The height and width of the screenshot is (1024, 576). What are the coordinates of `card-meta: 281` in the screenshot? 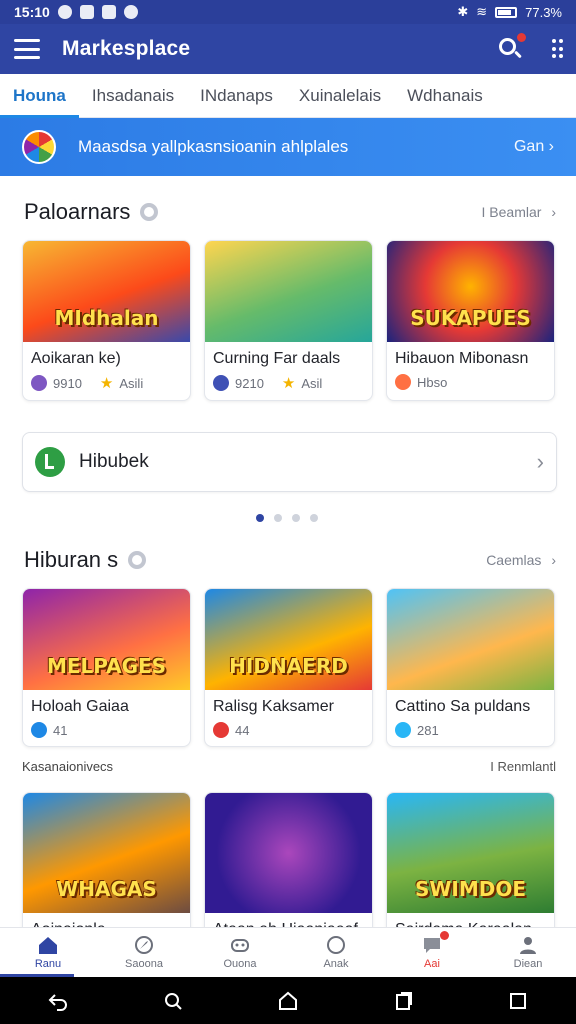 It's located at (470, 731).